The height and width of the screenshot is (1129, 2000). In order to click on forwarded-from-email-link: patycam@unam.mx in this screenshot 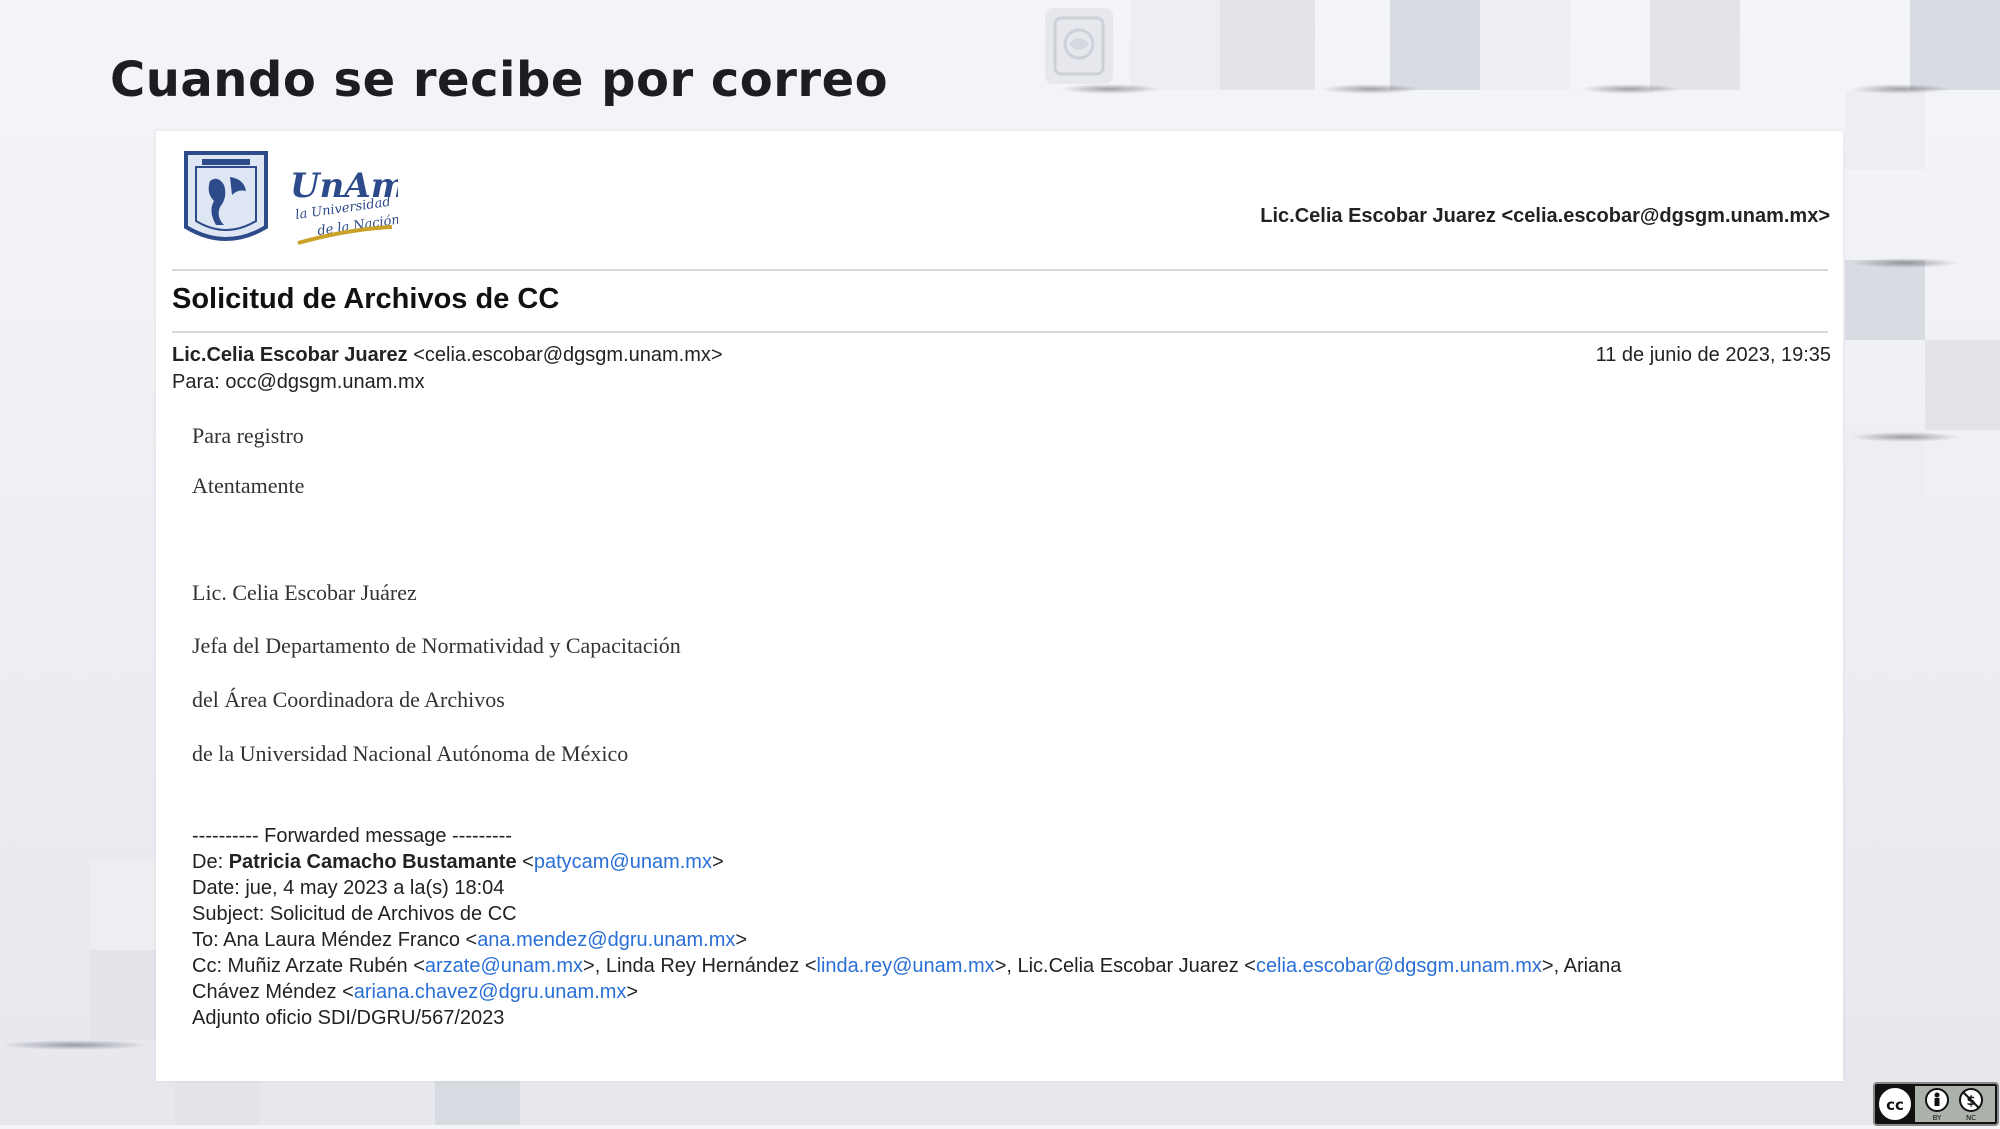, I will do `click(623, 862)`.